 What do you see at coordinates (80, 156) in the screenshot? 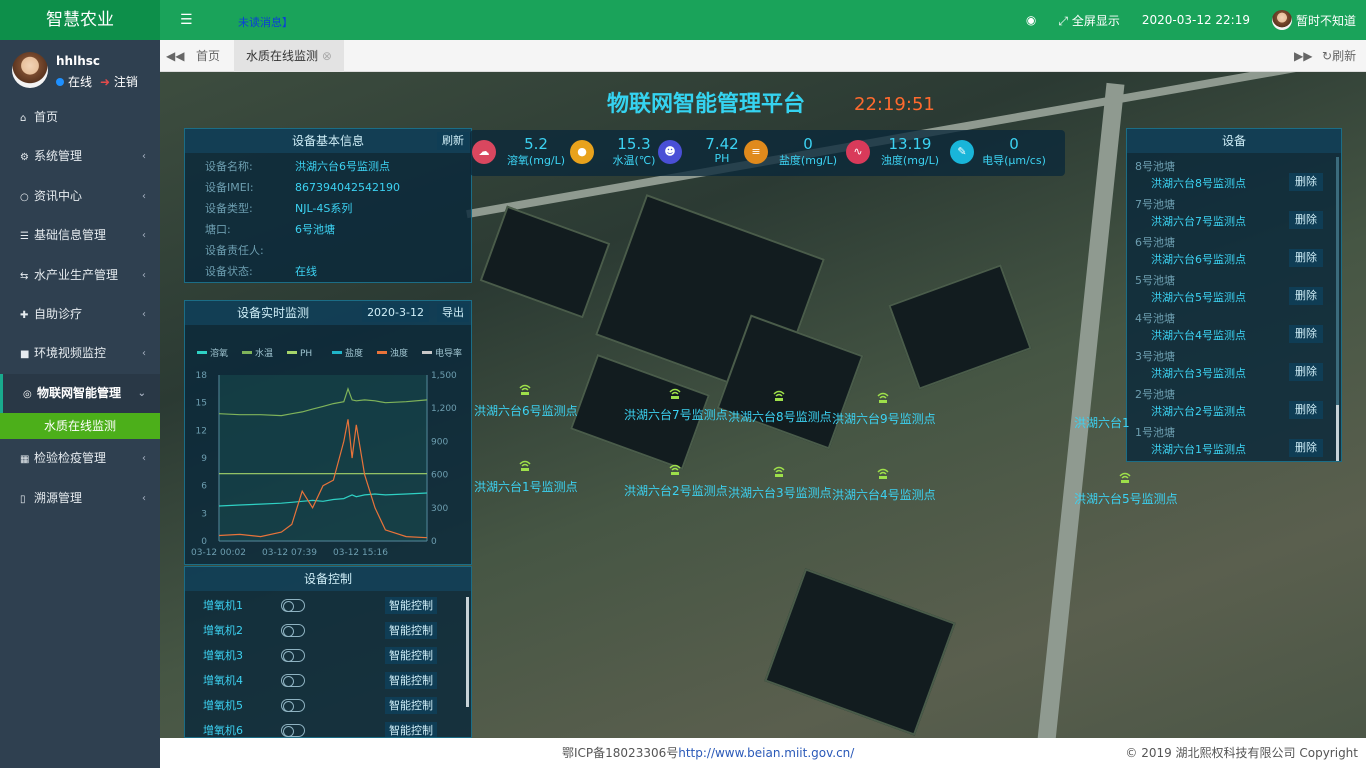
I see `sidebar-item-system: ⚙ 系统管理 ‹` at bounding box center [80, 156].